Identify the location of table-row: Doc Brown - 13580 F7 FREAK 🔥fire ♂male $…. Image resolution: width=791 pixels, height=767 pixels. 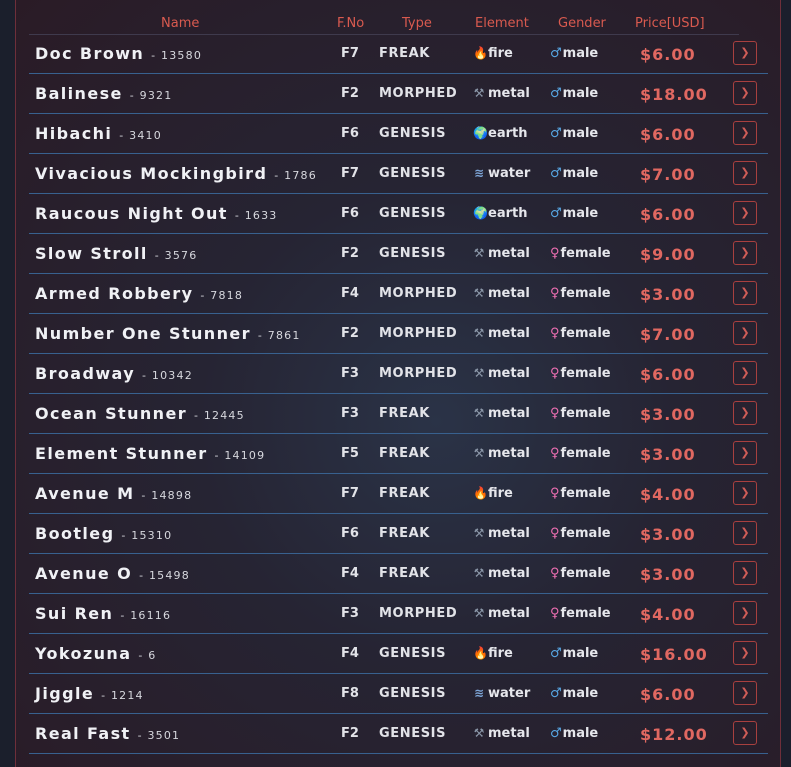
(398, 54).